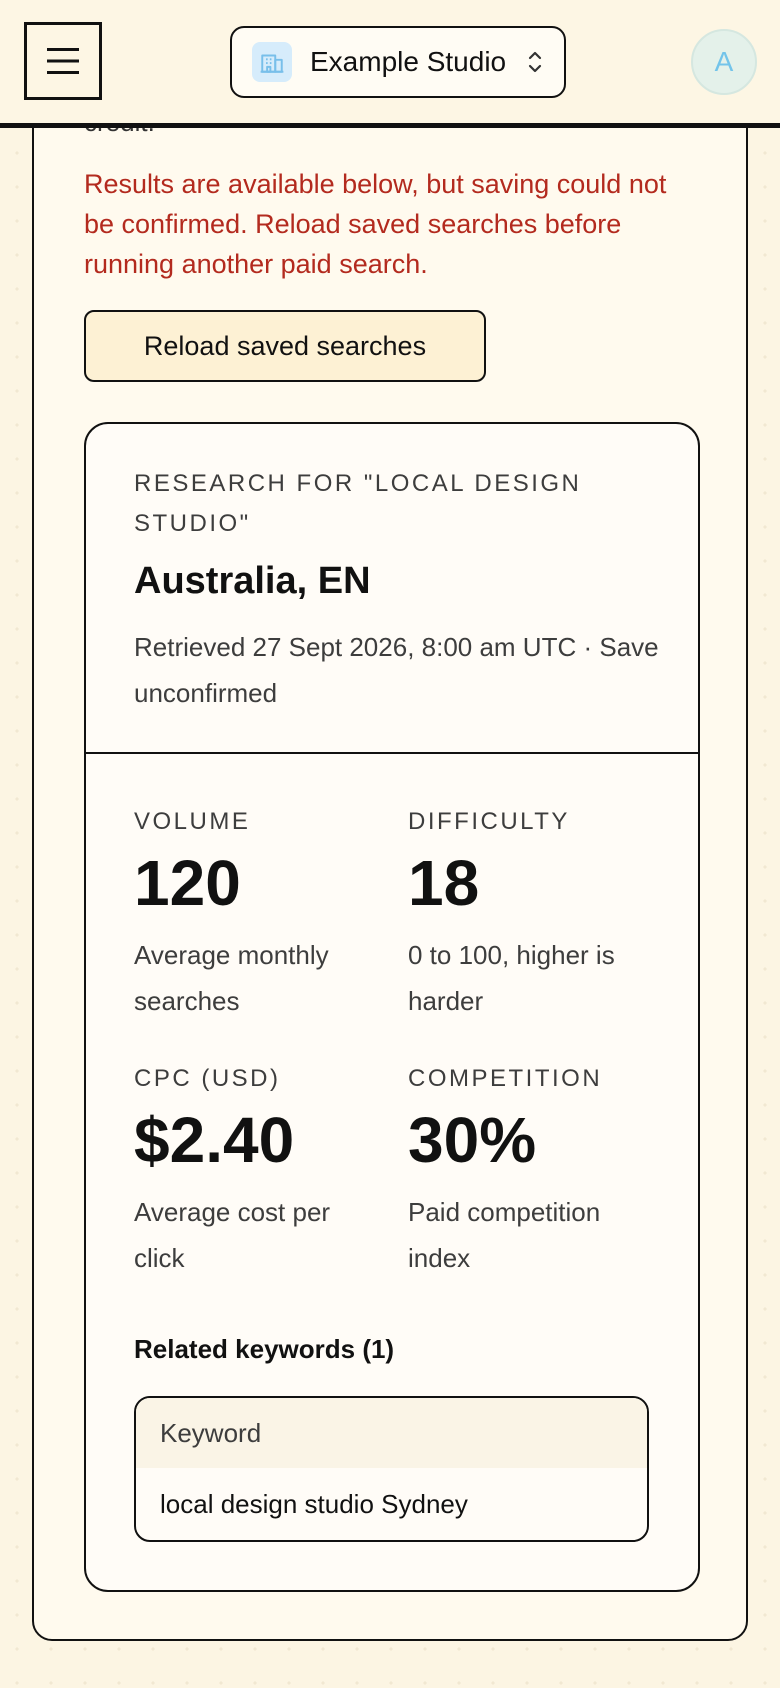  What do you see at coordinates (535, 62) in the screenshot?
I see `chevron-up-down-icon` at bounding box center [535, 62].